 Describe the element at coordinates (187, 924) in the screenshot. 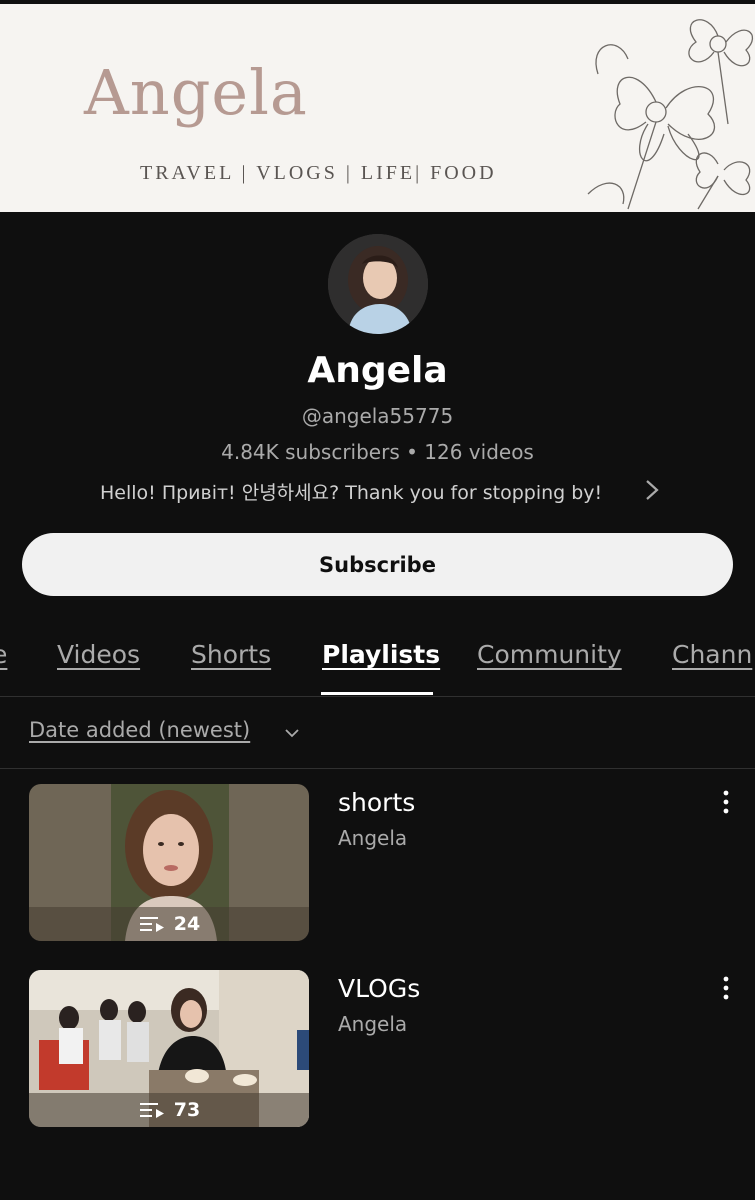

I see `video-count: 24` at that location.